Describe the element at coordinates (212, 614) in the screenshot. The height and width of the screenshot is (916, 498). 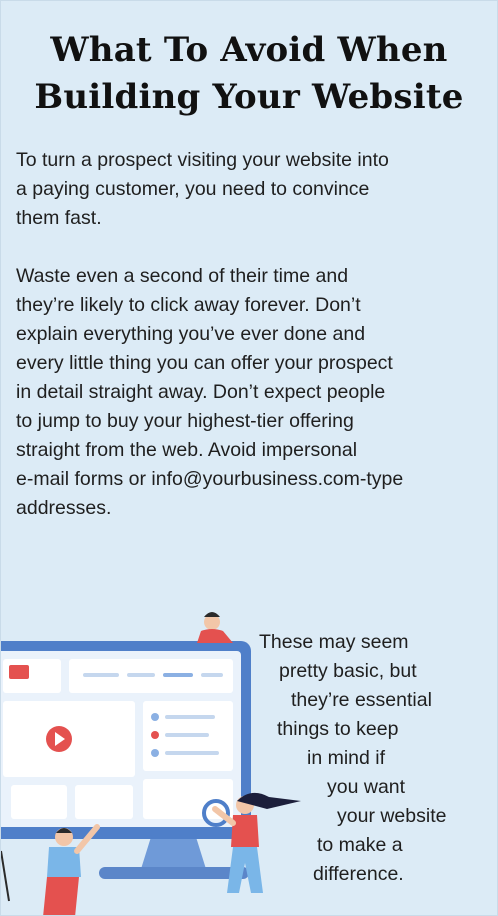
I see `person-hair` at that location.